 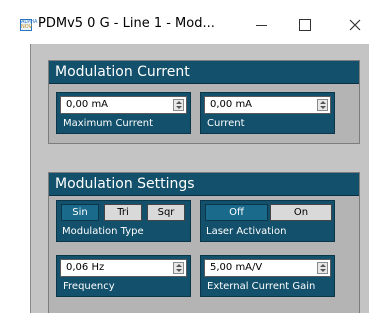 What do you see at coordinates (204, 184) in the screenshot?
I see `modulation-settings-title: Modulation Settings` at bounding box center [204, 184].